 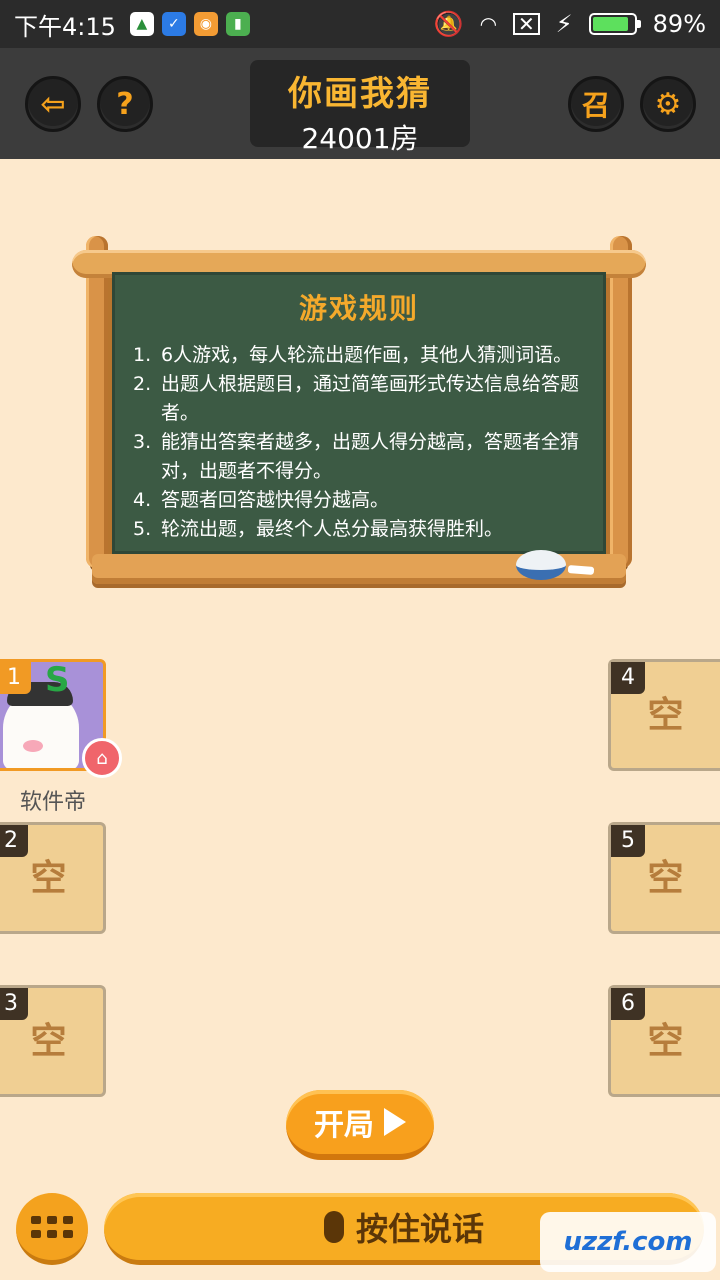 I want to click on game-header: ⇦ ? 你画我猜 24001房 召 ⚙, so click(x=360, y=103).